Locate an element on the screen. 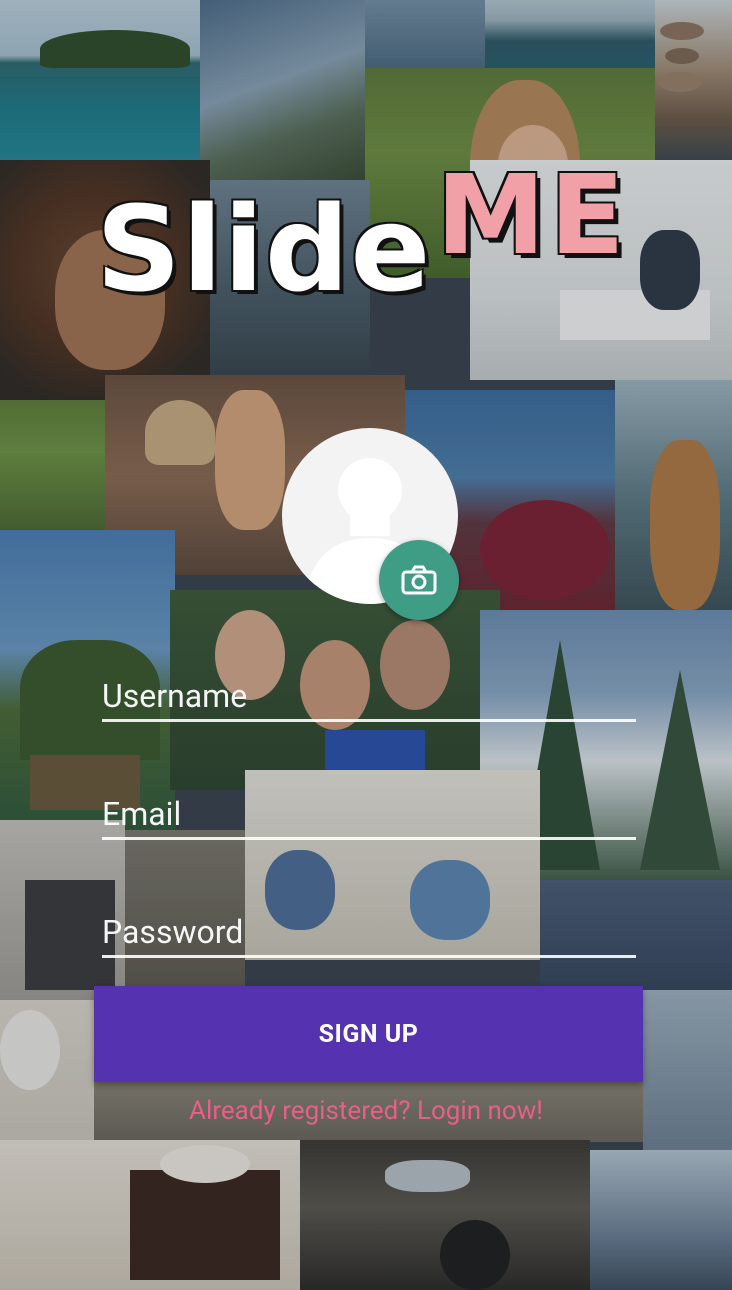  username-input is located at coordinates (369, 690).